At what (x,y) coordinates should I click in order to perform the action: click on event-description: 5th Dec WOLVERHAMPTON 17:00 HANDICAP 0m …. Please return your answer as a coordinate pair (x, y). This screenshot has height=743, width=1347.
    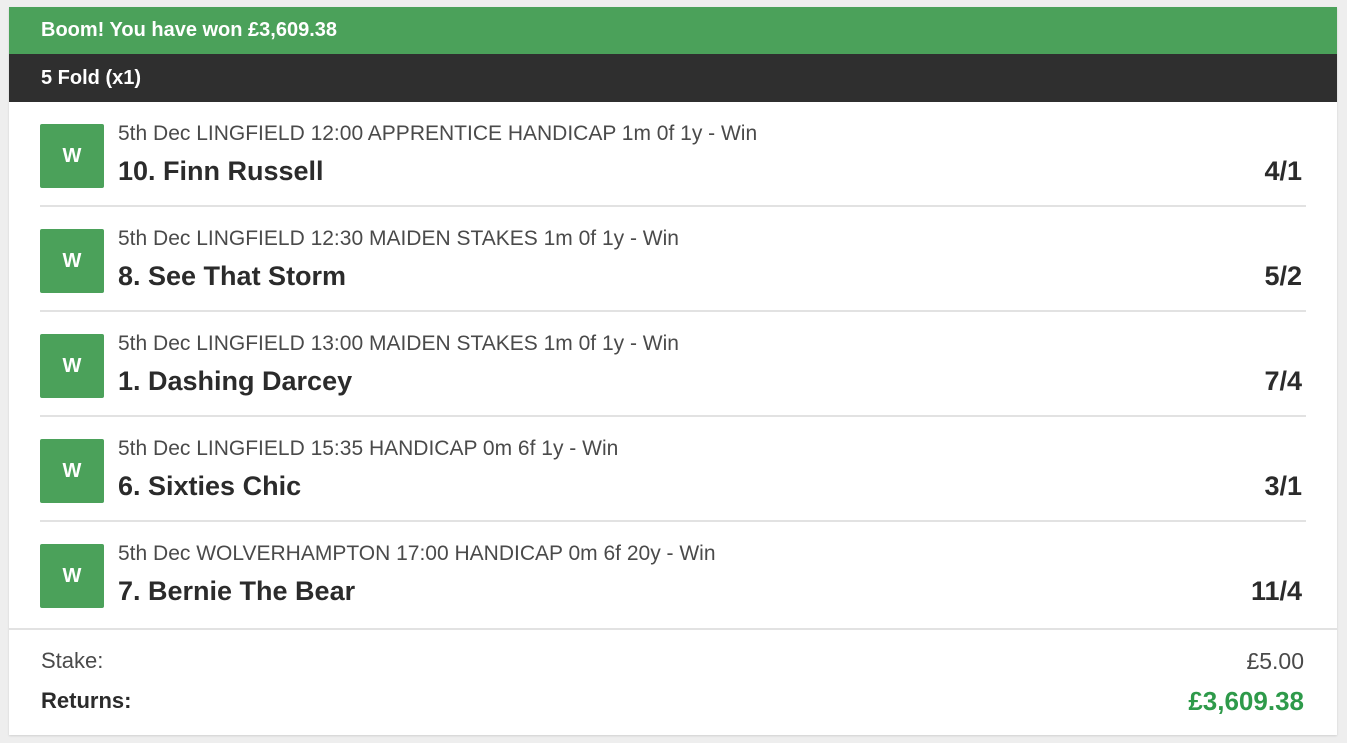
    Looking at the image, I should click on (417, 553).